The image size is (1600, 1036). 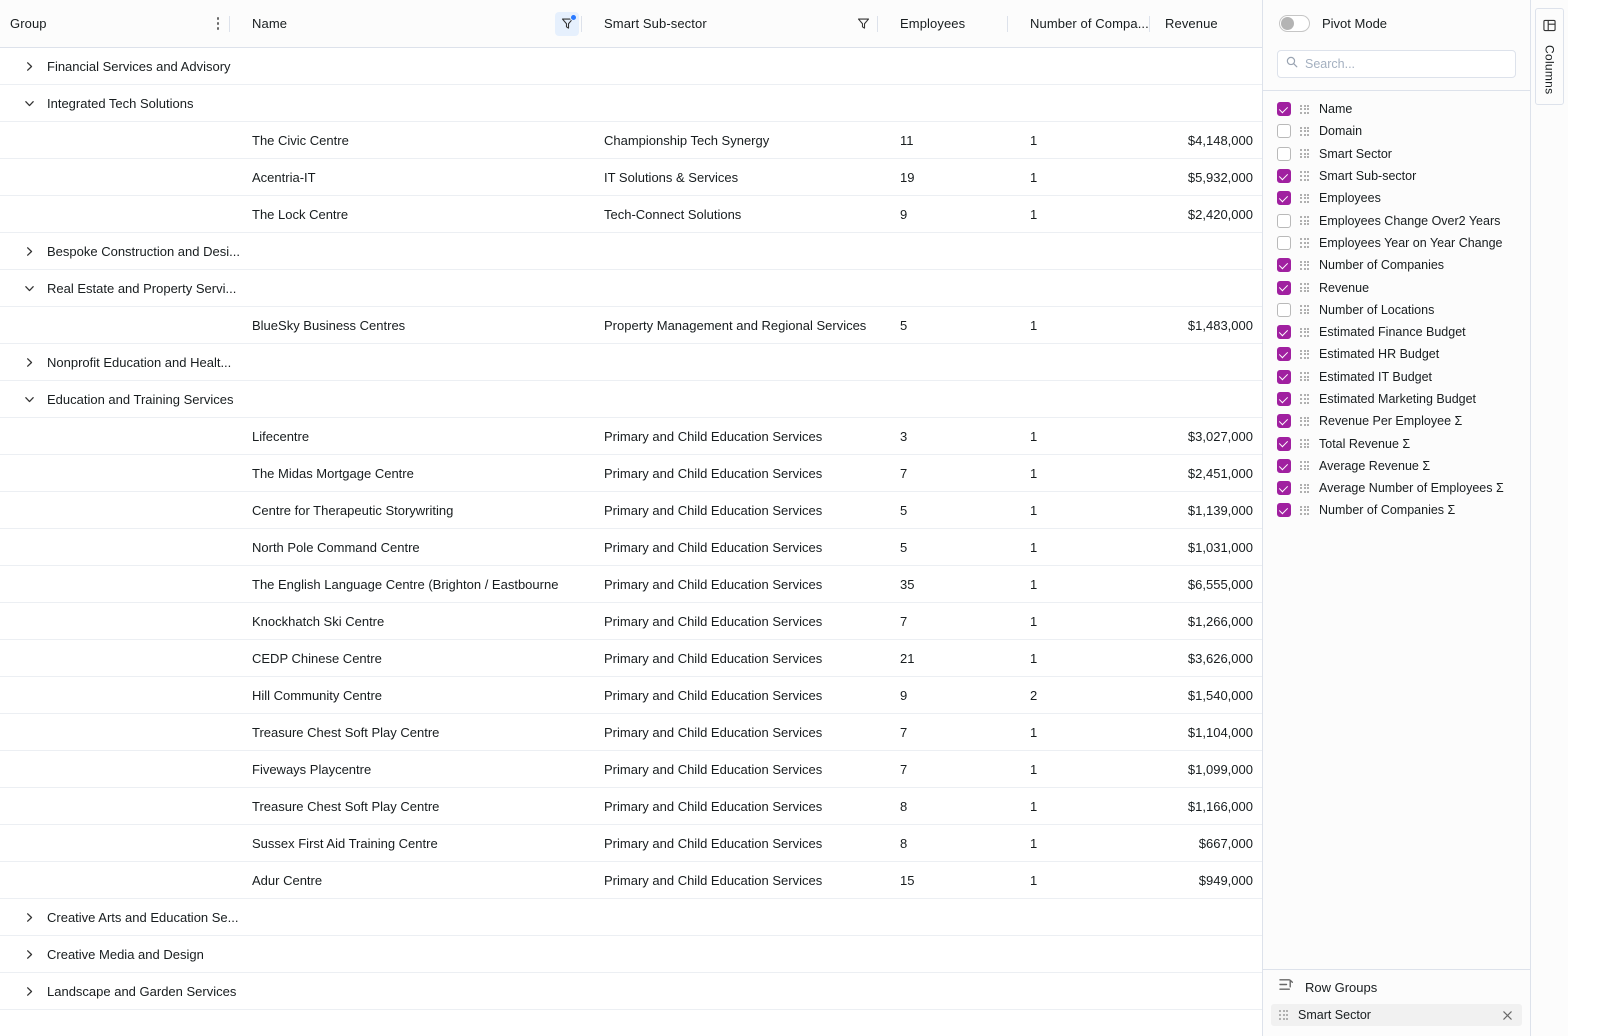 I want to click on row-groups-items: Smart Sector, so click(x=1396, y=1015).